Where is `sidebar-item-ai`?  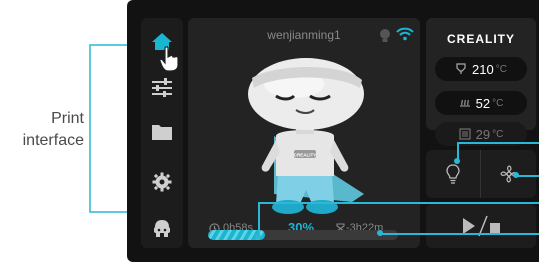 sidebar-item-ai is located at coordinates (162, 228).